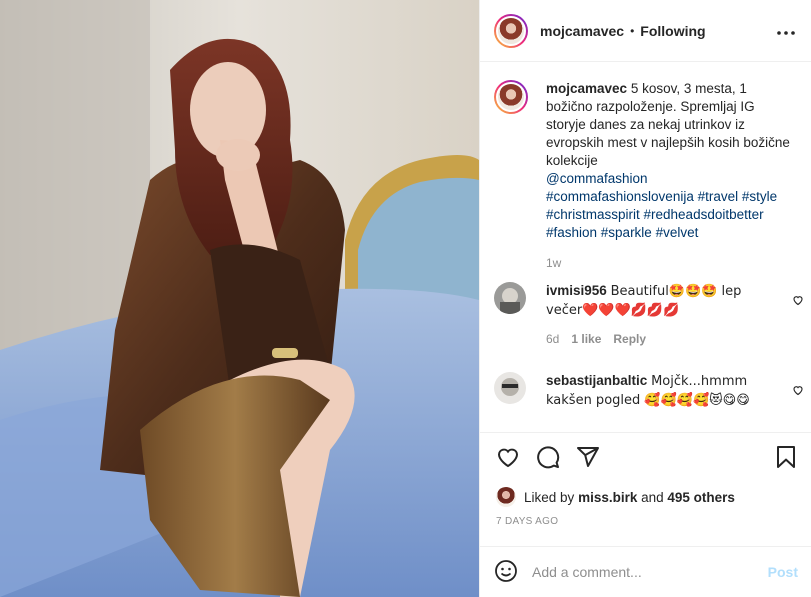  What do you see at coordinates (506, 497) in the screenshot?
I see `liker-avatar` at bounding box center [506, 497].